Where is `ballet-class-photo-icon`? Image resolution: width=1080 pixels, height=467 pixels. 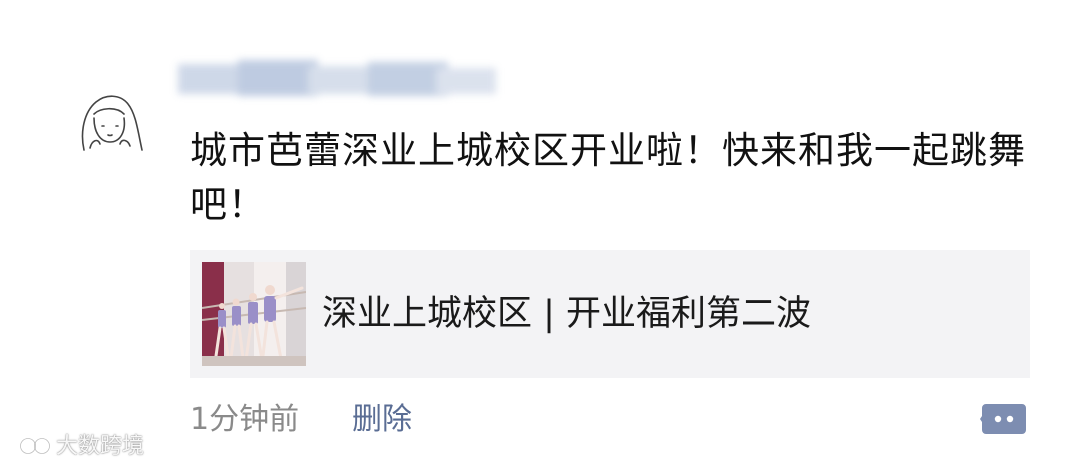
ballet-class-photo-icon is located at coordinates (254, 314).